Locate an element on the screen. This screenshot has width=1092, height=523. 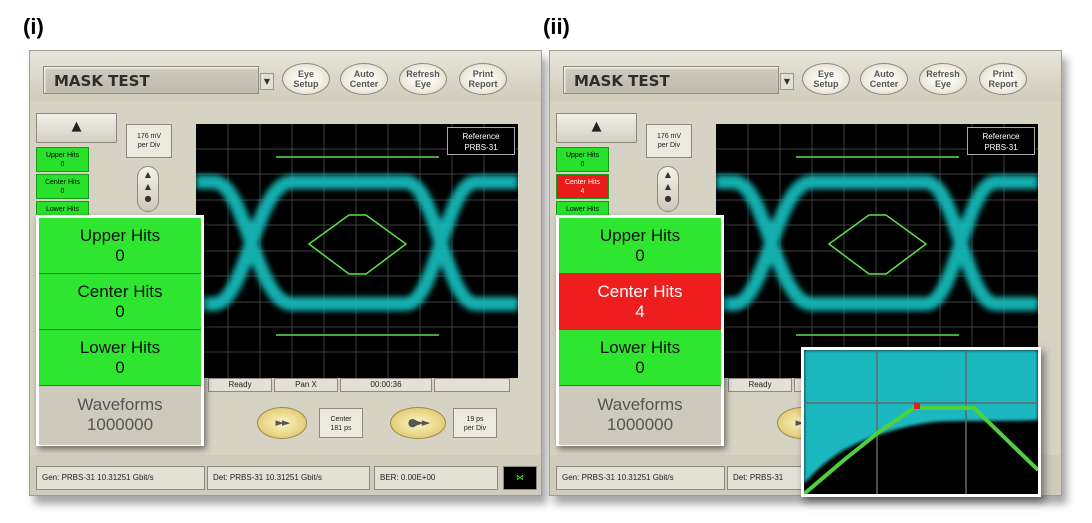
lower-hits-label: Lower Hits is located at coordinates (582, 209).